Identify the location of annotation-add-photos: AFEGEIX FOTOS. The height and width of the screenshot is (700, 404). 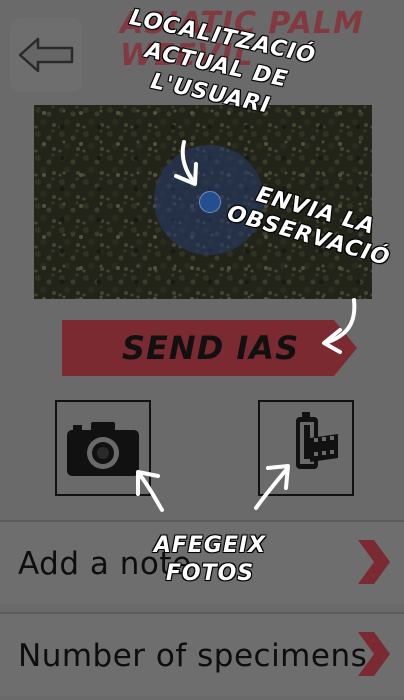
(210, 559).